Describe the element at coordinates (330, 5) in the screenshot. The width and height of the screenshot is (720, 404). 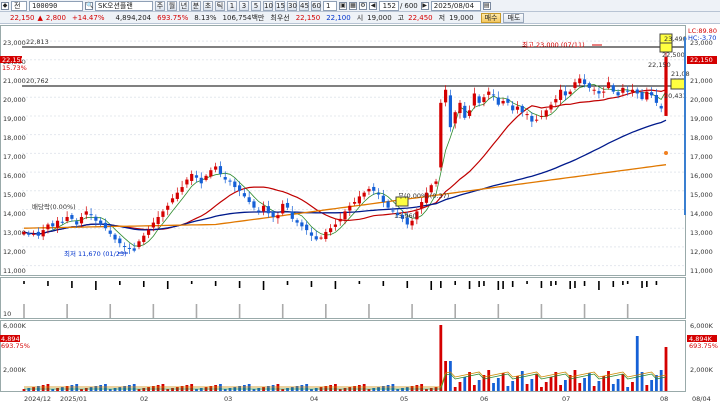
I see `multiplier-input: 1` at that location.